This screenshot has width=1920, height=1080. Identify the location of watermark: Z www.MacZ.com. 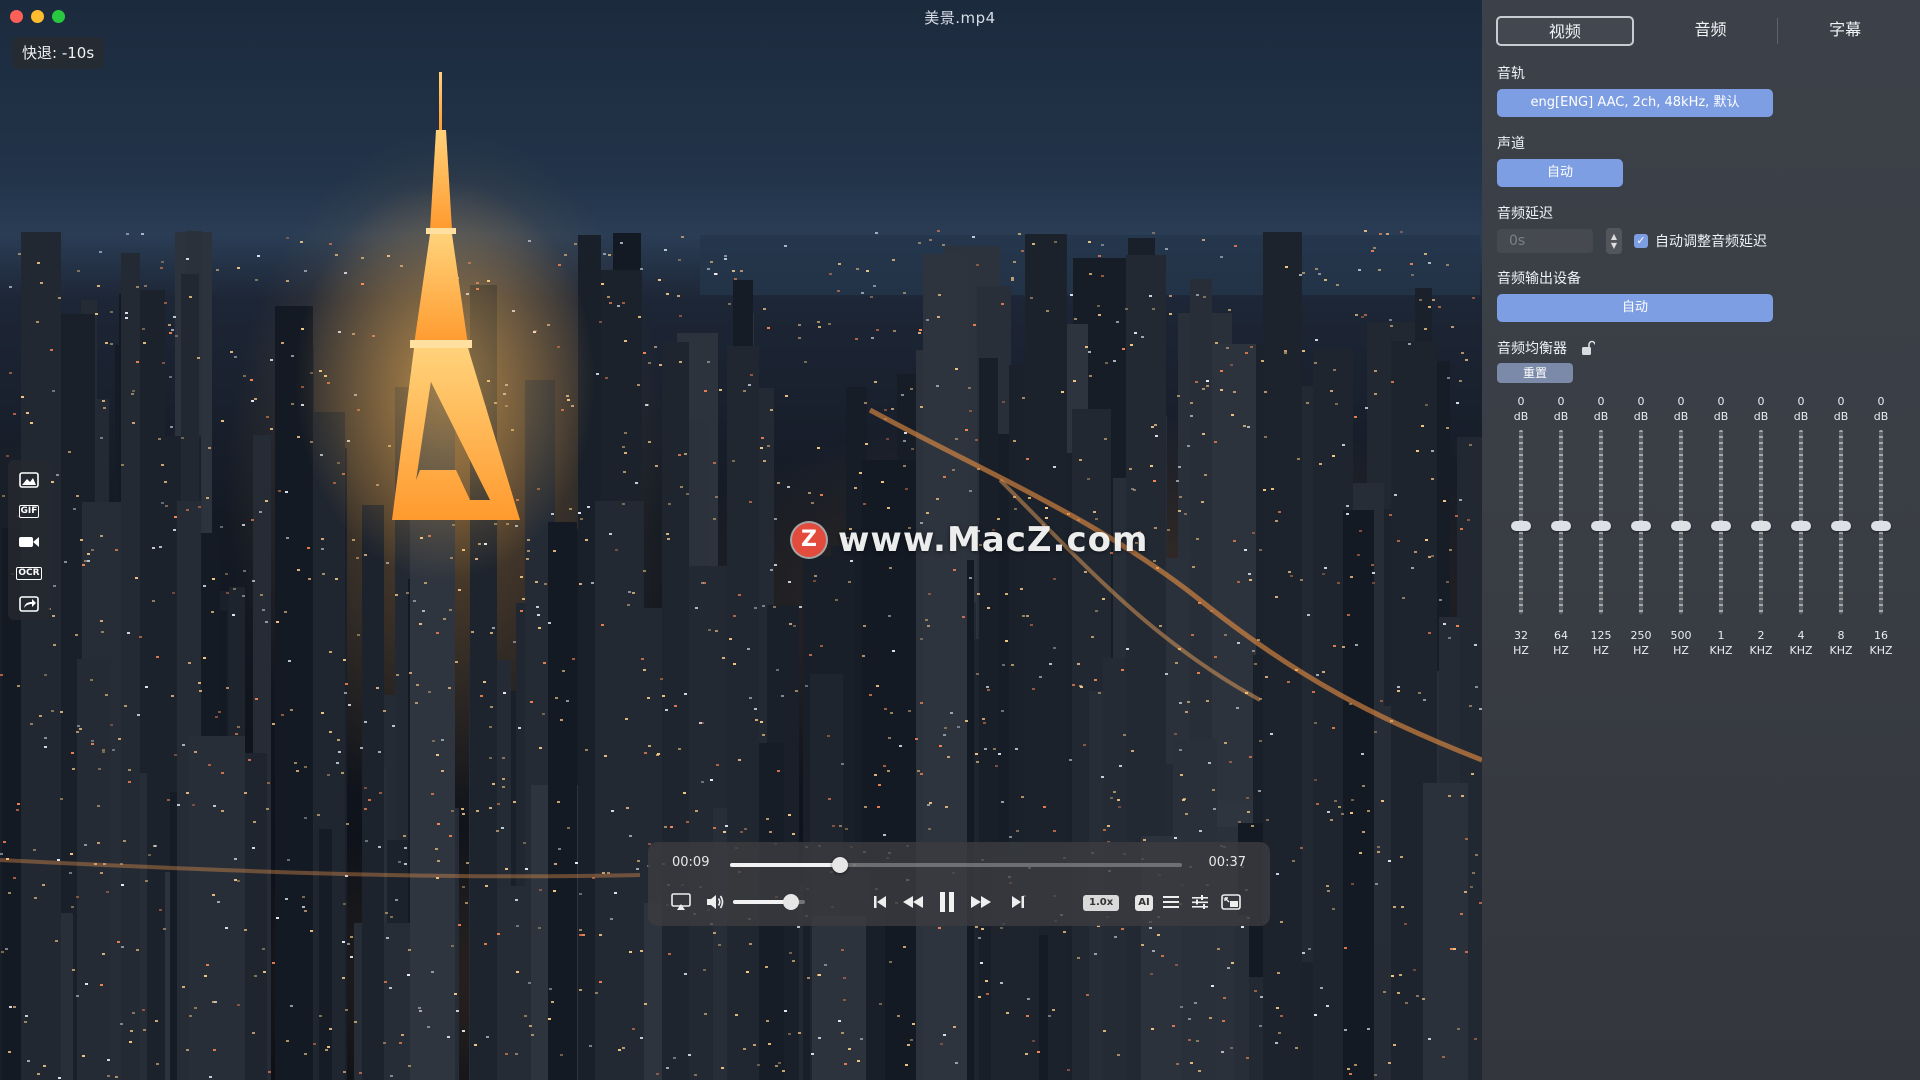
(970, 540).